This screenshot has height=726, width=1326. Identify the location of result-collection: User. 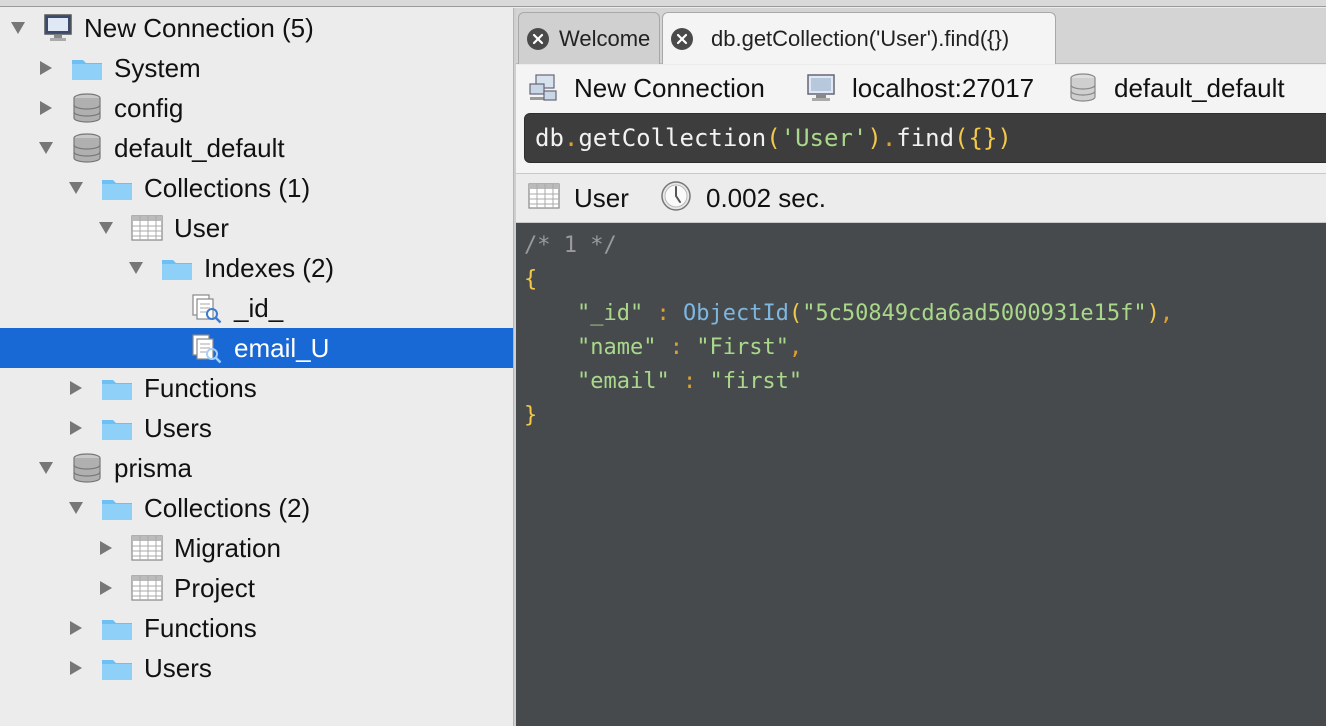
(578, 198).